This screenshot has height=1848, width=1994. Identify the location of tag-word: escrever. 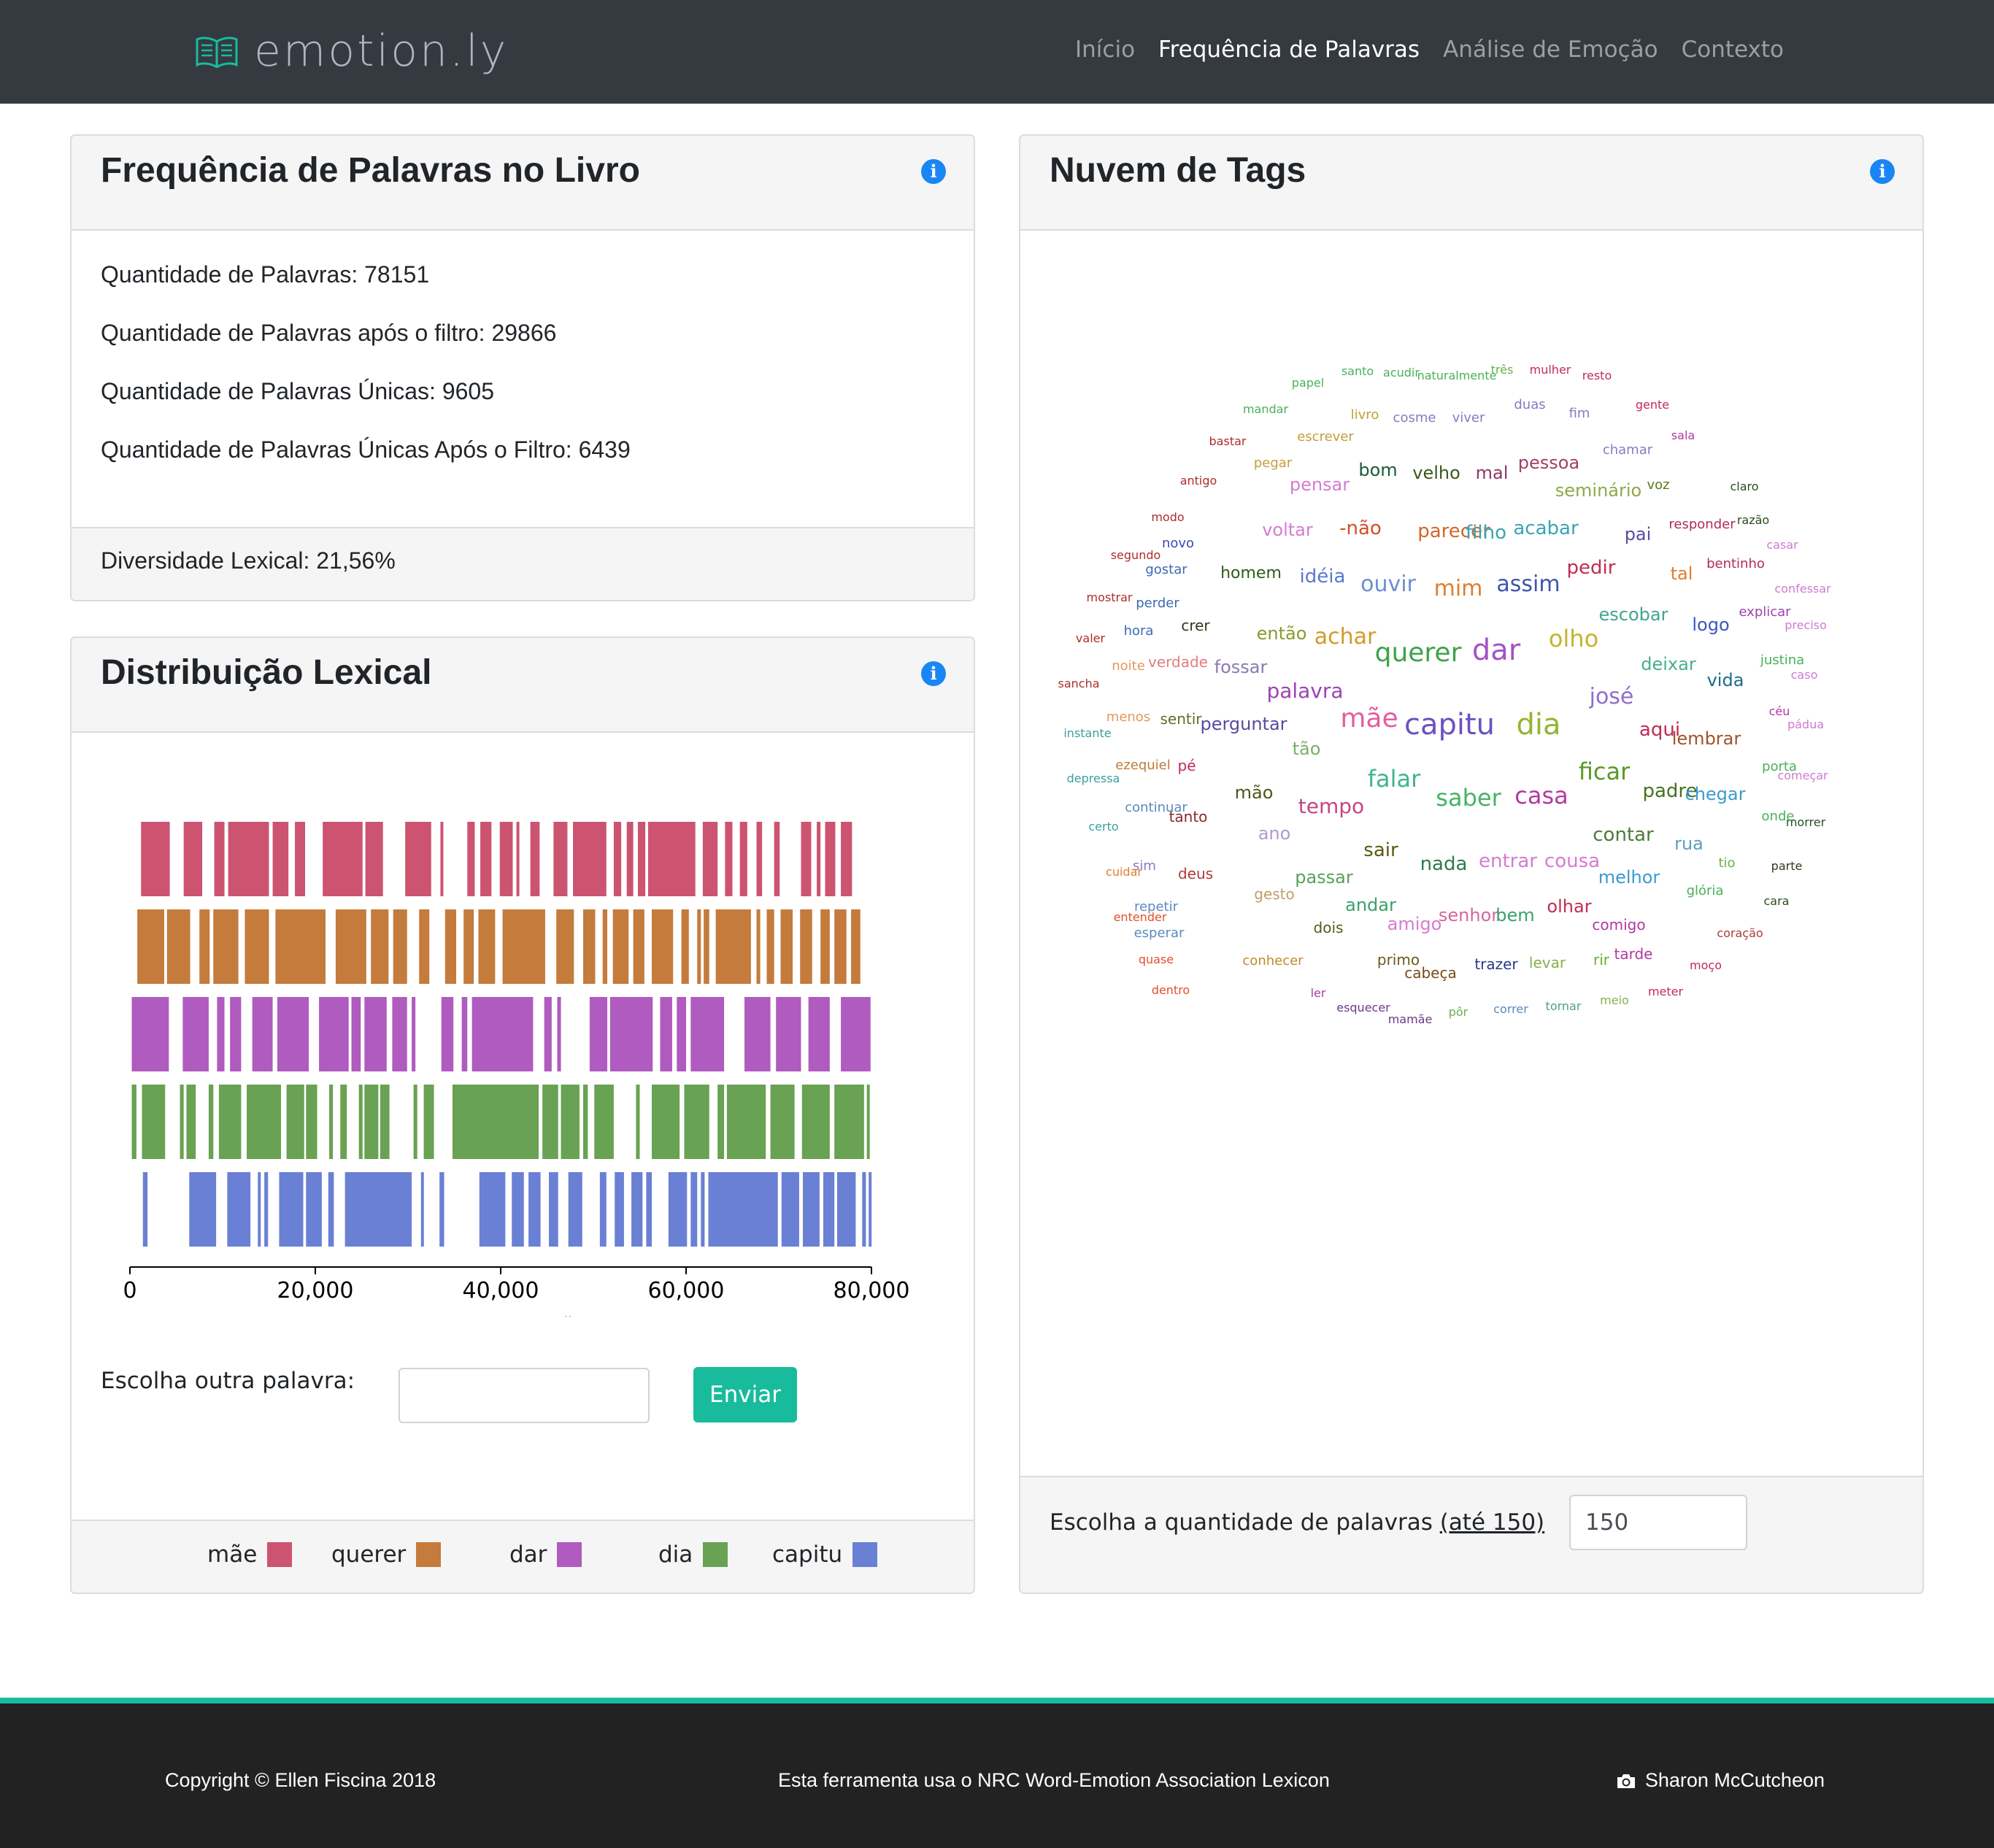
(1325, 436).